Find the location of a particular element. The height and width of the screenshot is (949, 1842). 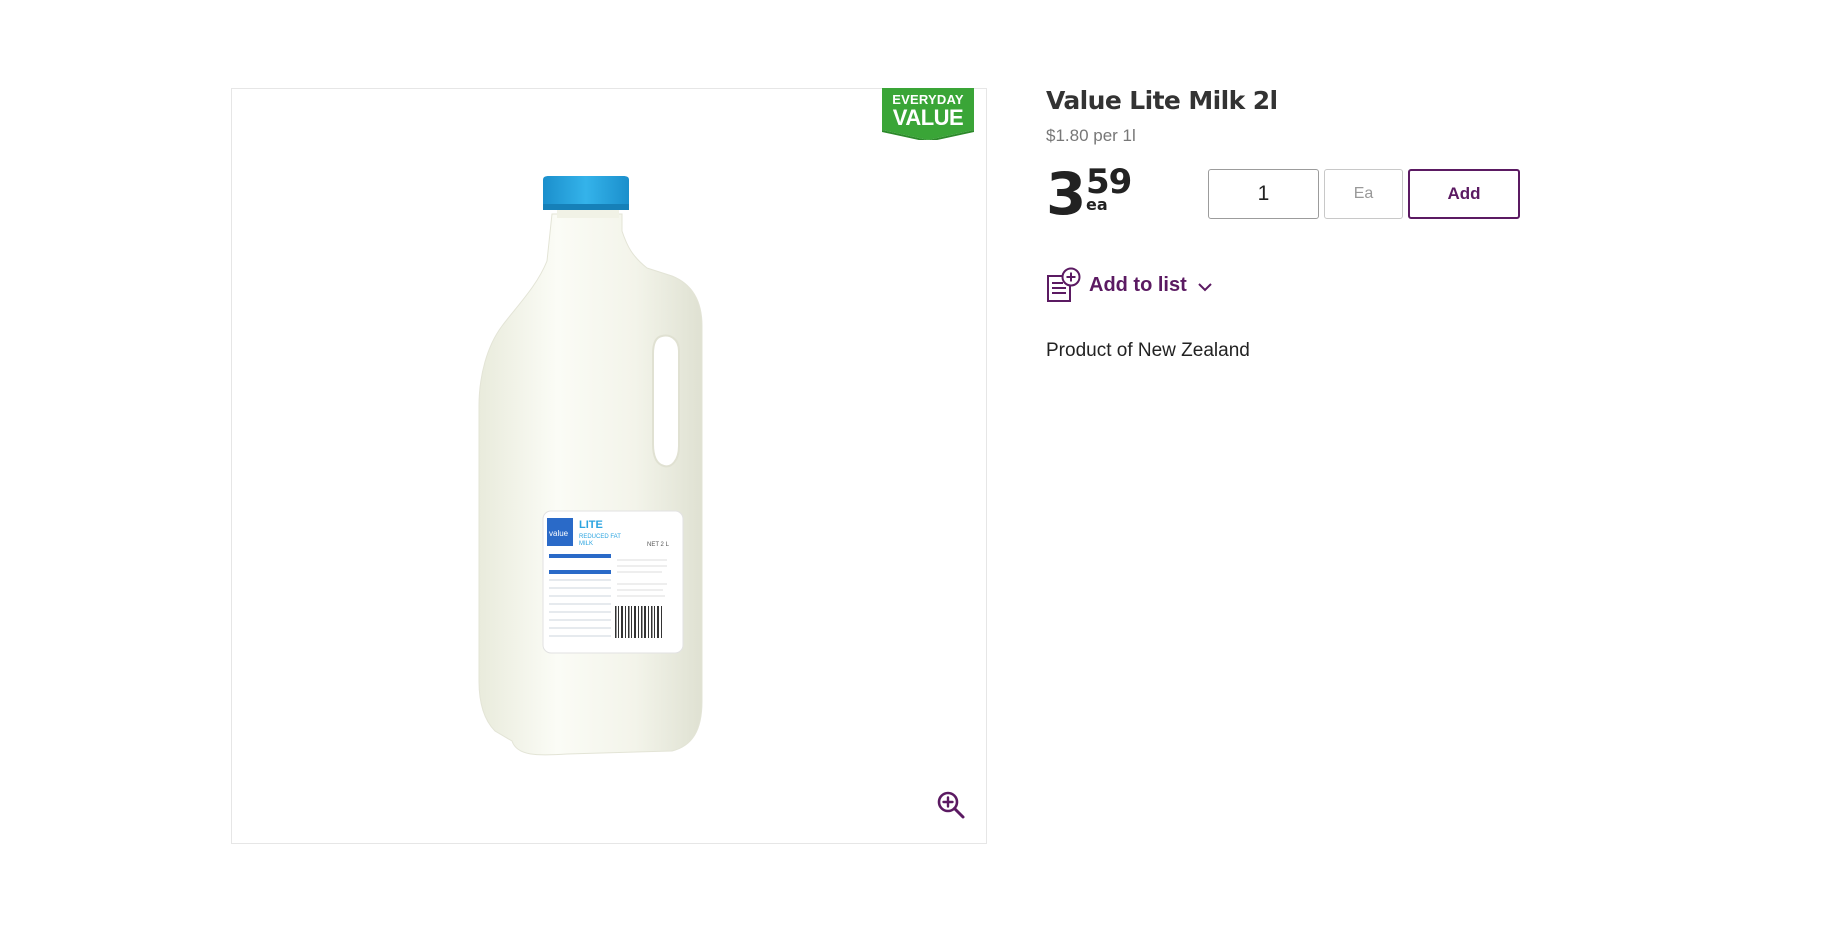

zoom-button is located at coordinates (951, 805).